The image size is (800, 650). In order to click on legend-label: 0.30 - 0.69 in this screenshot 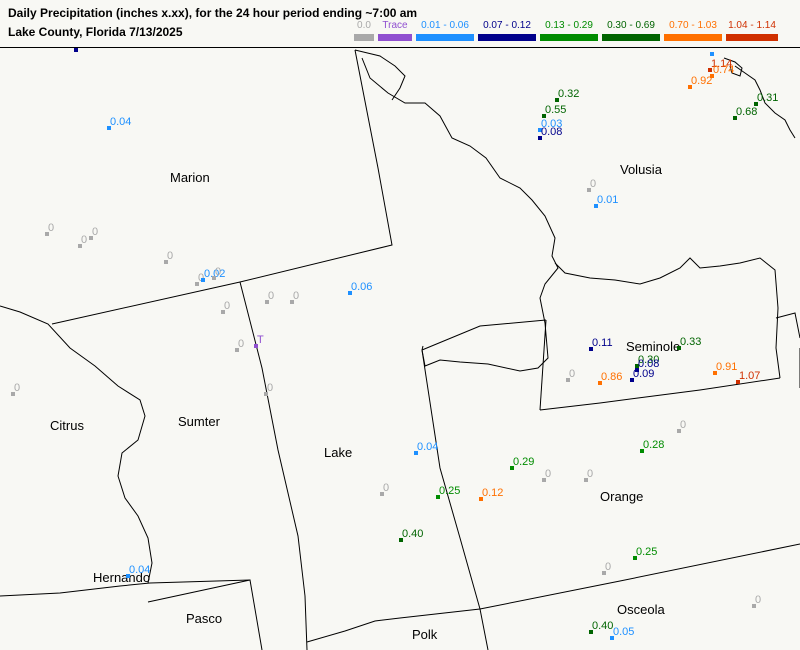, I will do `click(631, 25)`.